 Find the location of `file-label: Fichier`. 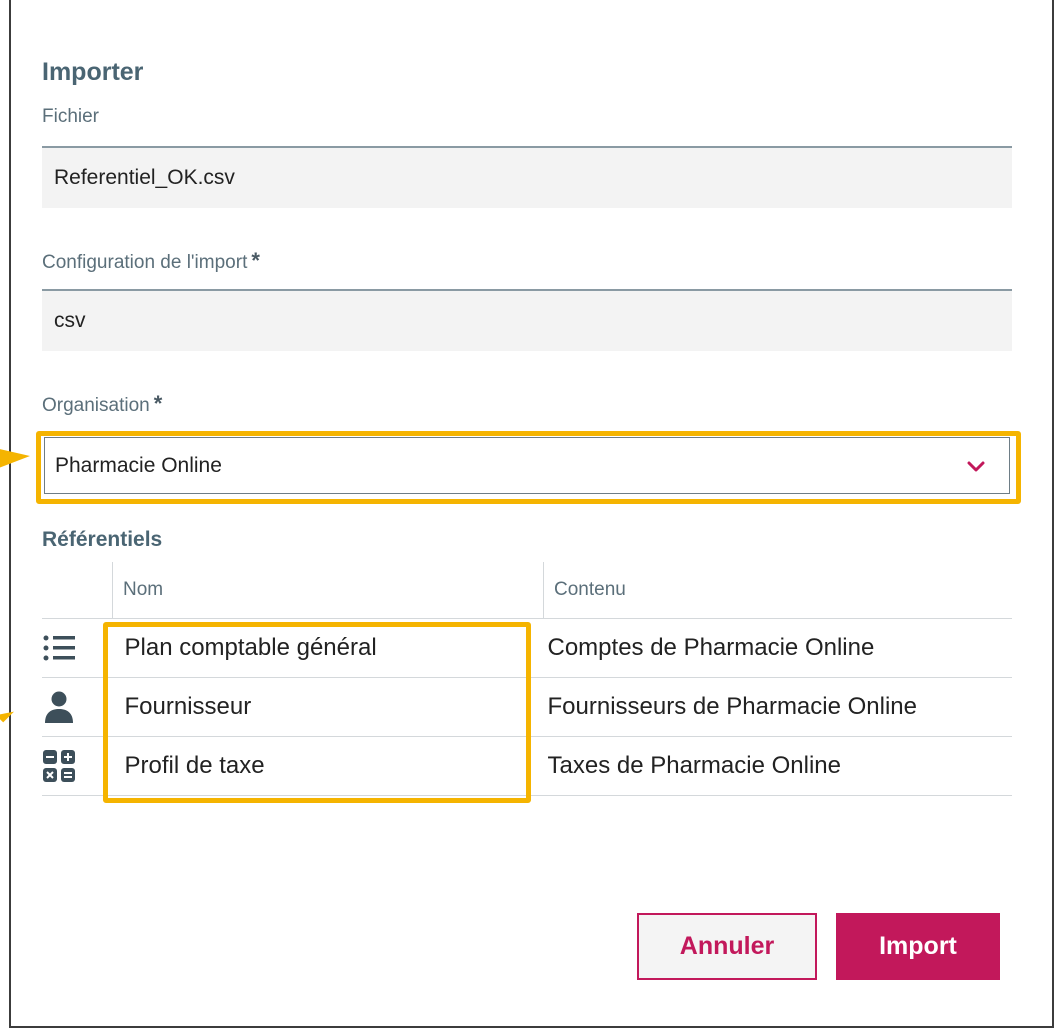

file-label: Fichier is located at coordinates (71, 116).